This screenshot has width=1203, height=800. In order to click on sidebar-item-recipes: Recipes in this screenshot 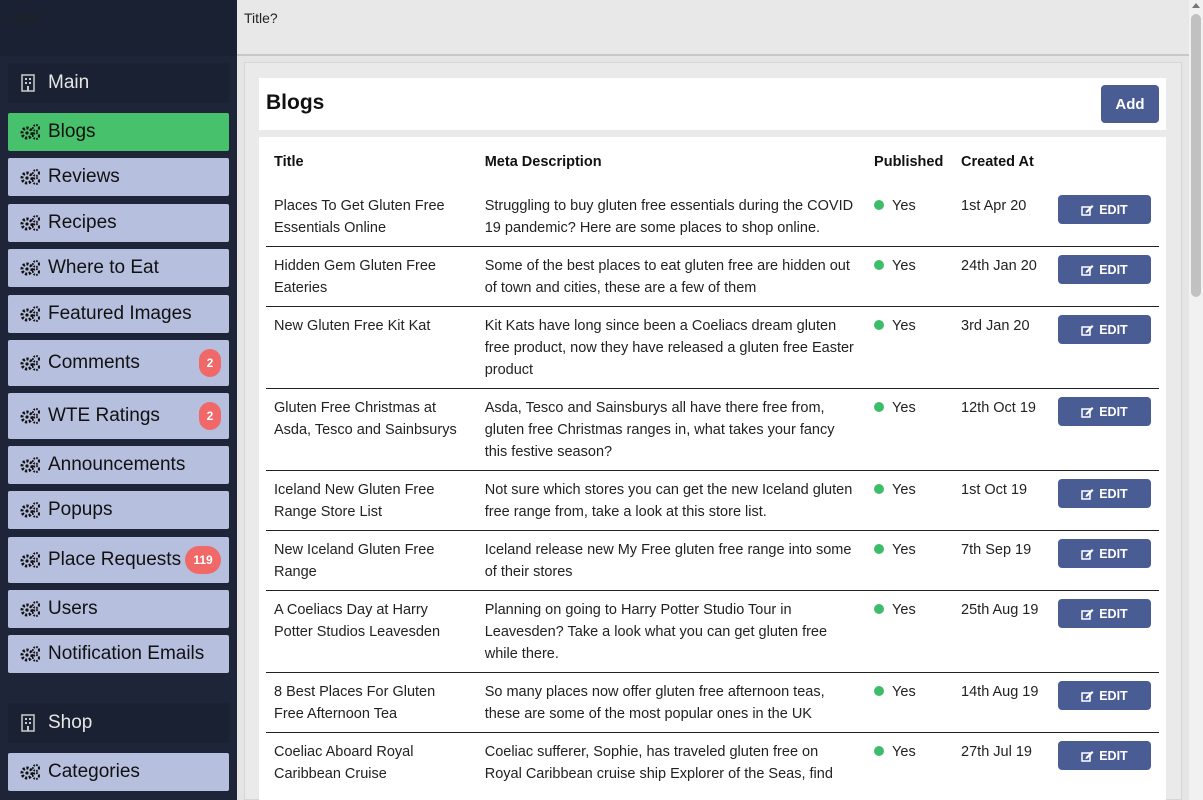, I will do `click(118, 223)`.